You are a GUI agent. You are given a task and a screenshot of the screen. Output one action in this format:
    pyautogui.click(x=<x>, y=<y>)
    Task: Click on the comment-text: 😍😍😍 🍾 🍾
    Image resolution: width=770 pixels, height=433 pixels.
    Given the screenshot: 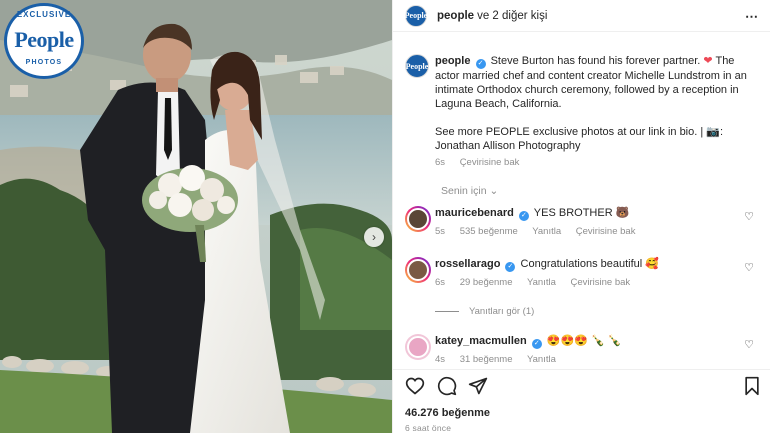 What is the action you would take?
    pyautogui.click(x=584, y=341)
    